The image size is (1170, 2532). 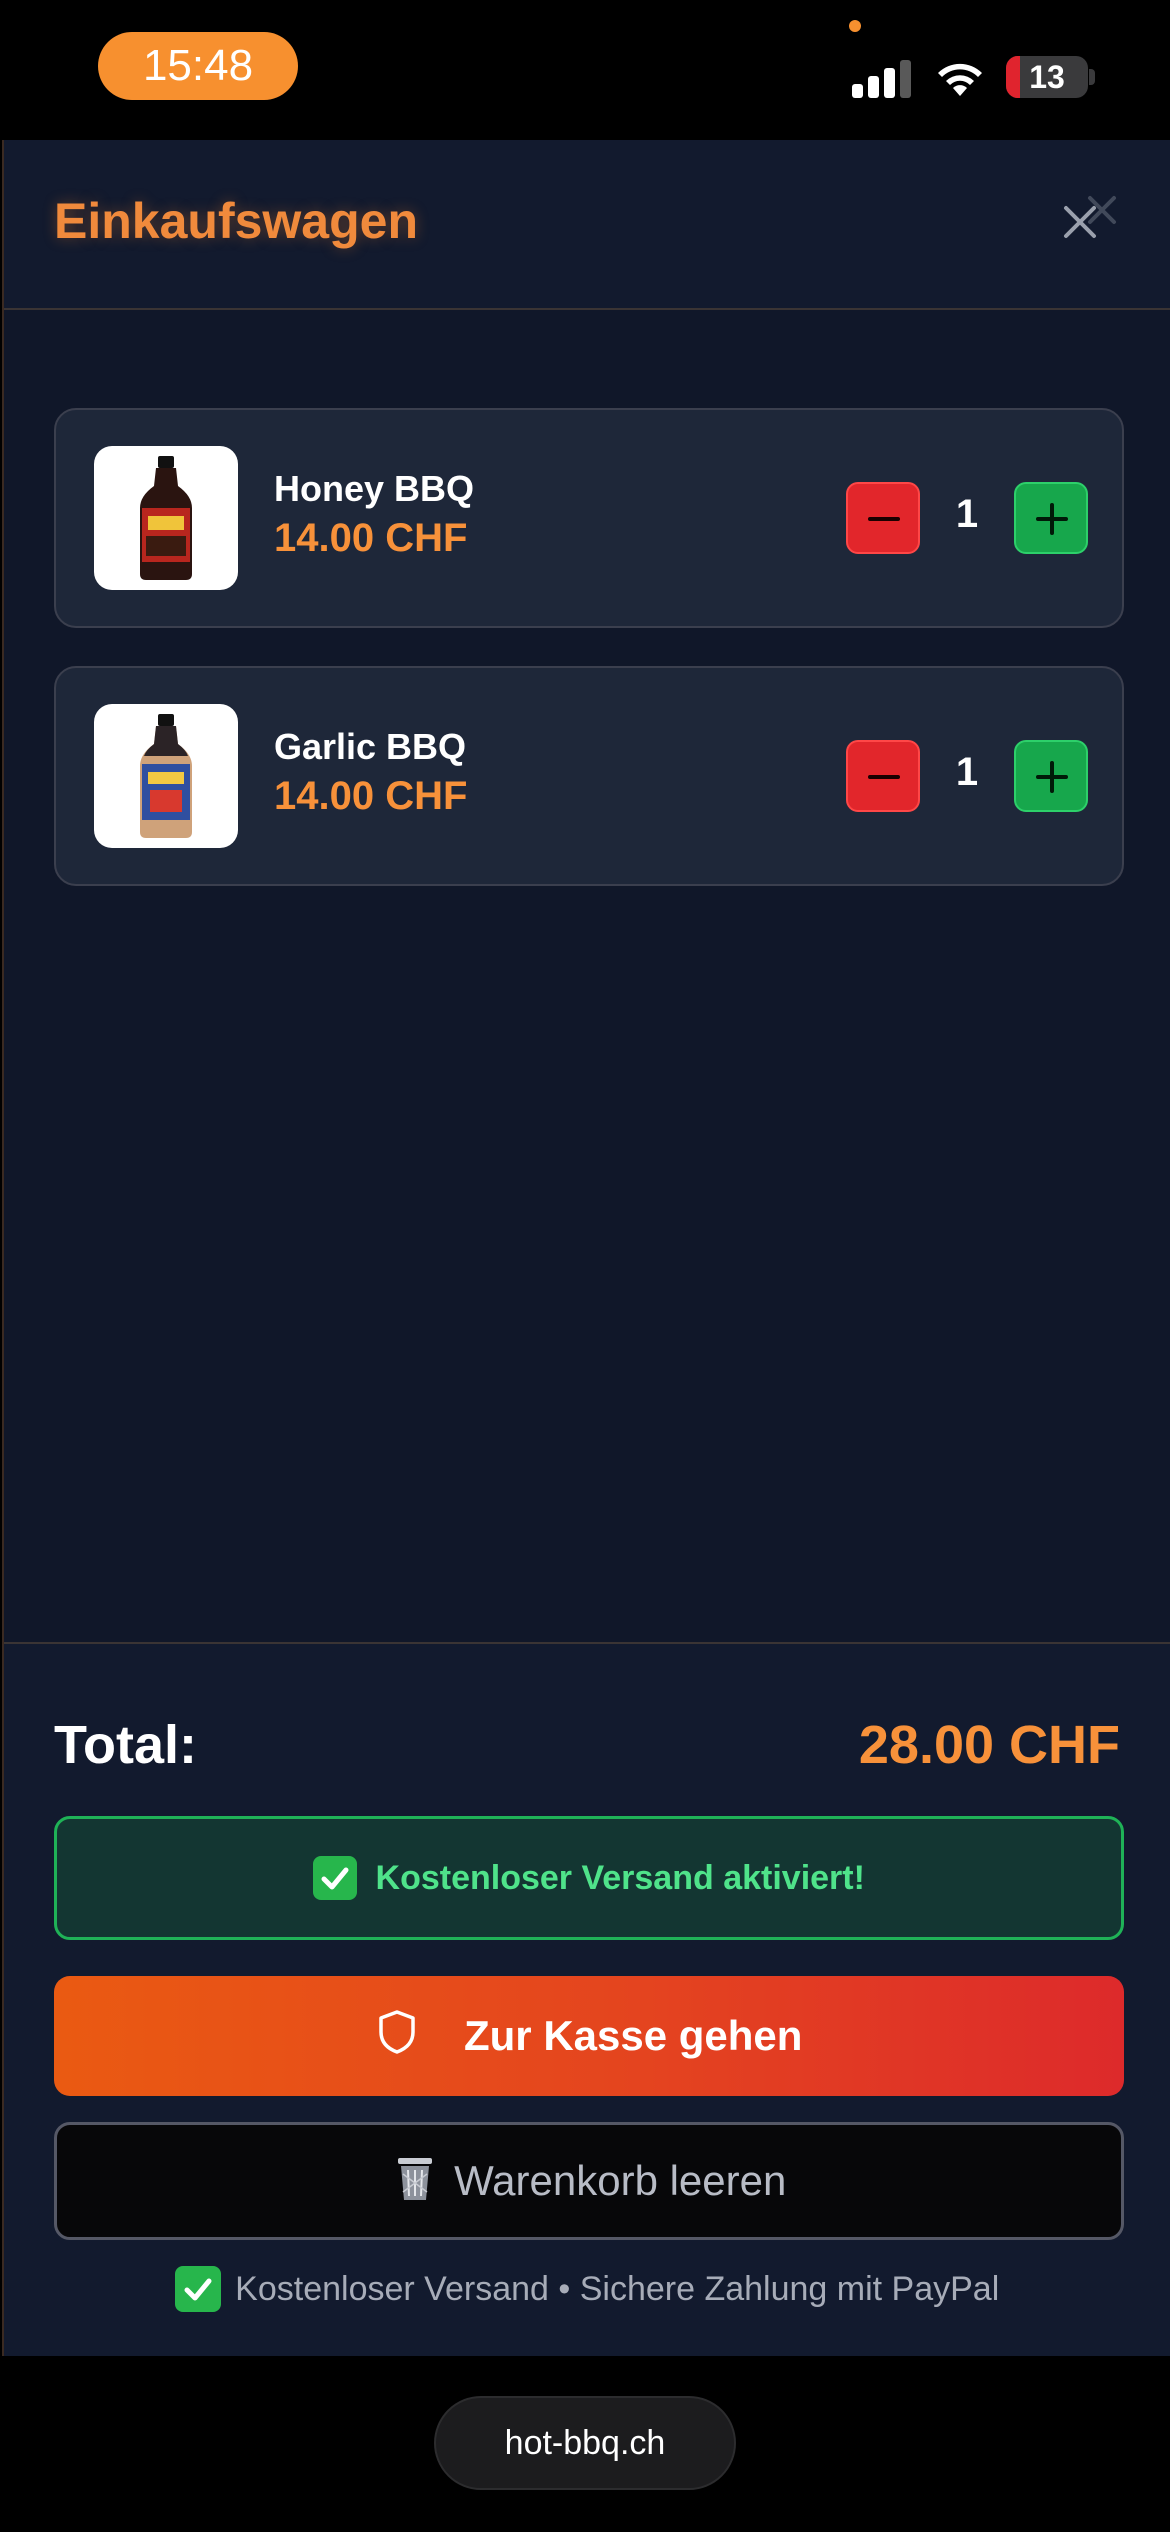 I want to click on status-time: 15:48, so click(x=198, y=66).